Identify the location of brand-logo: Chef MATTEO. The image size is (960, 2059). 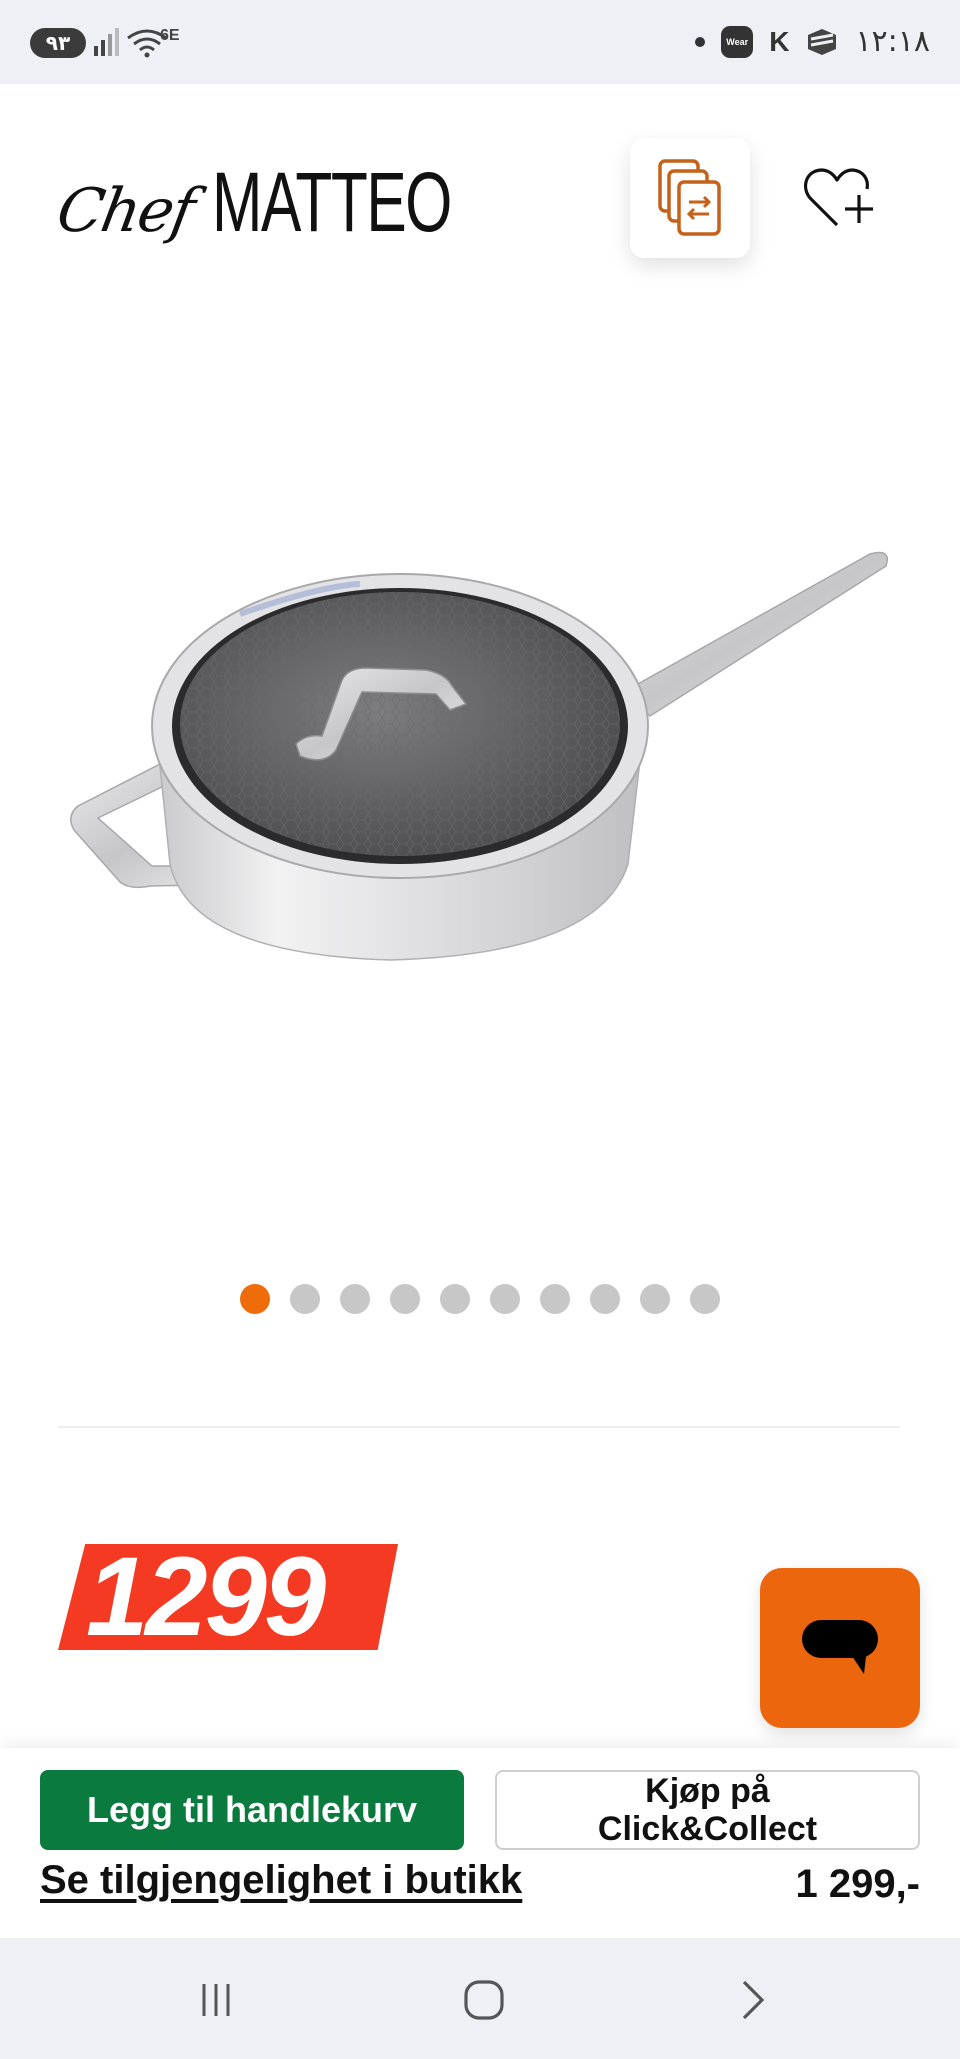
(298, 202).